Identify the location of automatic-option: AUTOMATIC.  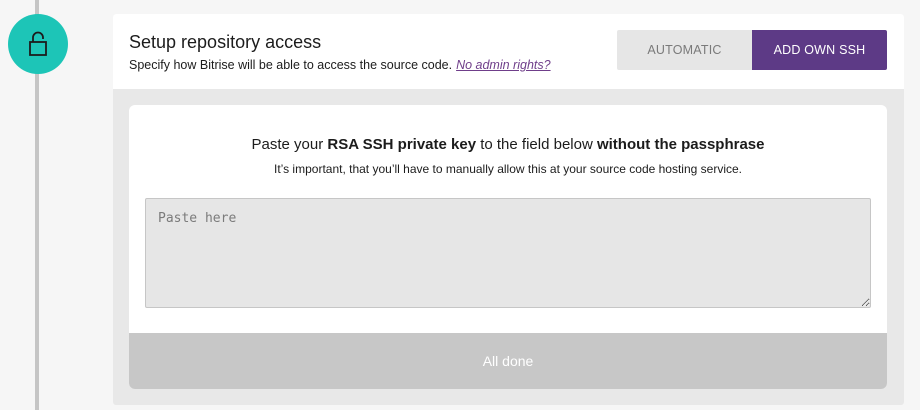
(684, 50).